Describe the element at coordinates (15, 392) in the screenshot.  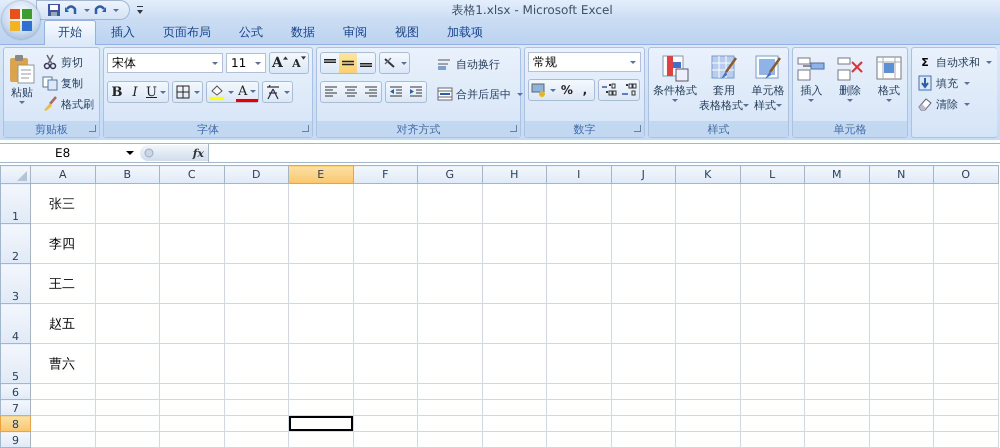
I see `row-header: 6` at that location.